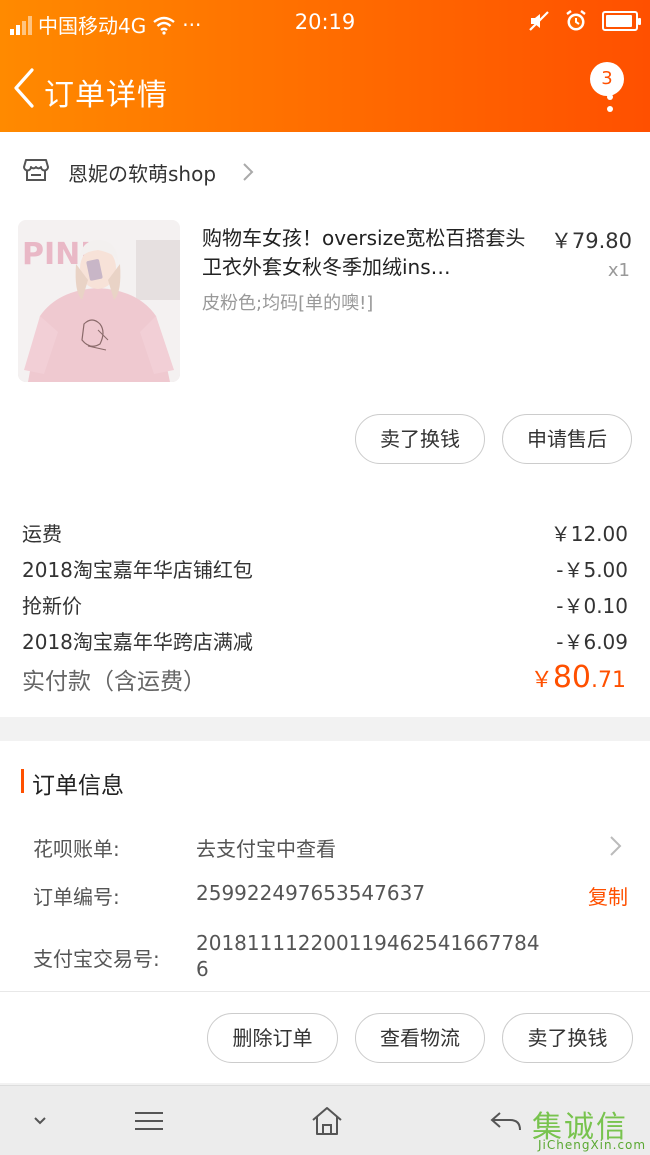  I want to click on chevron-down-icon, so click(40, 1121).